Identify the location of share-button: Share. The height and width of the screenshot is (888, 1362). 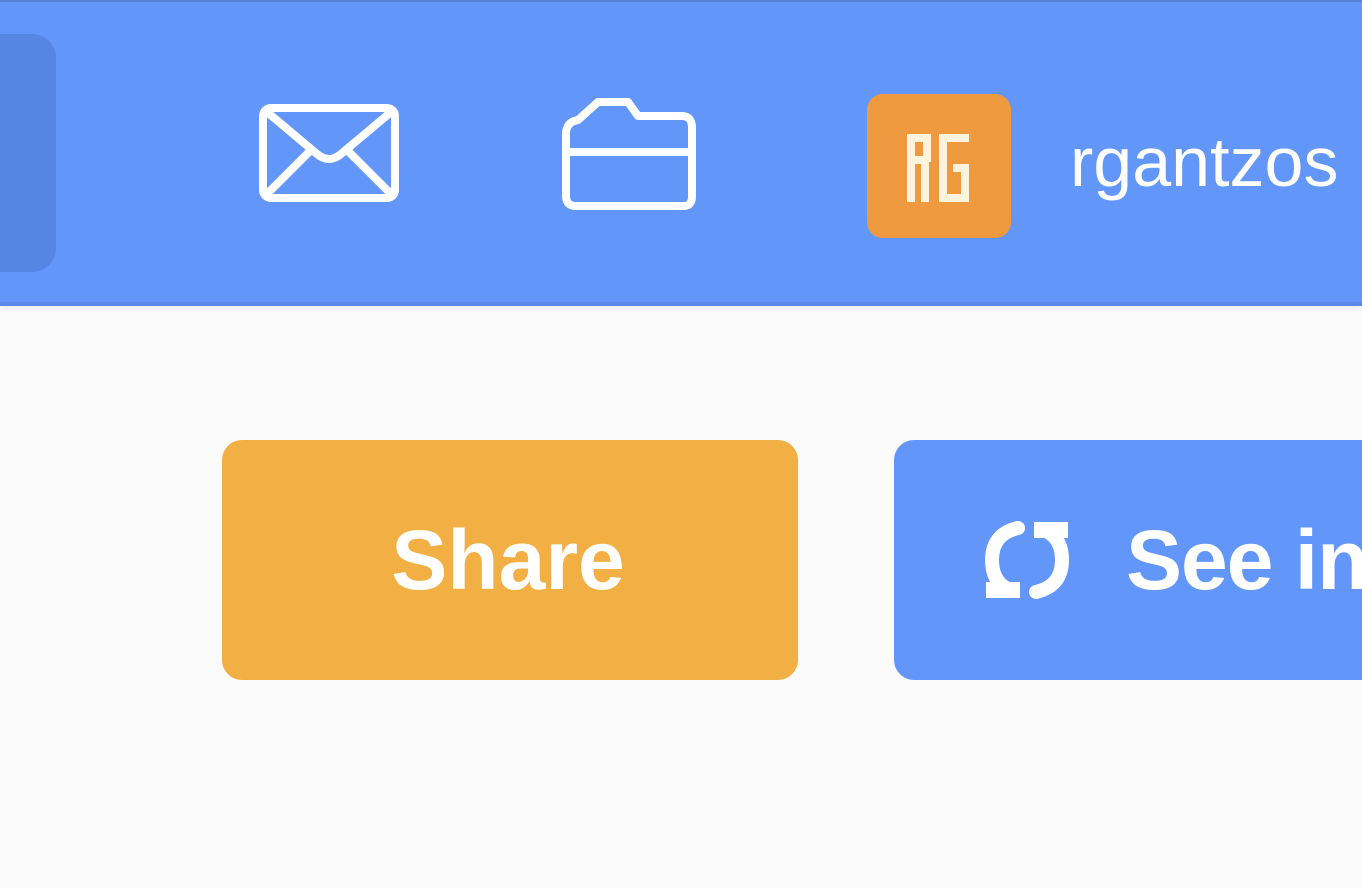
(510, 560).